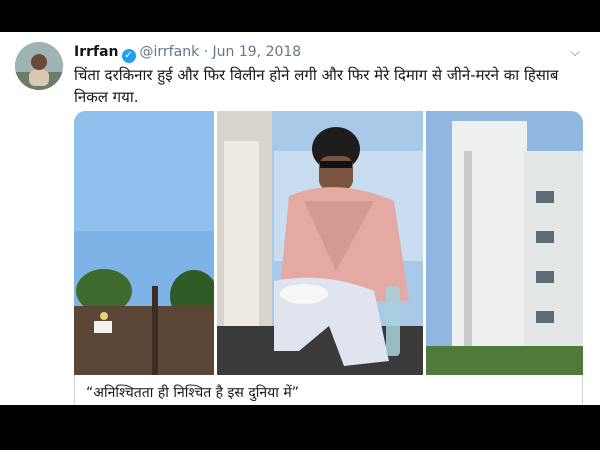 This screenshot has width=600, height=450. Describe the element at coordinates (300, 427) in the screenshot. I see `letterbox-bottom` at that location.